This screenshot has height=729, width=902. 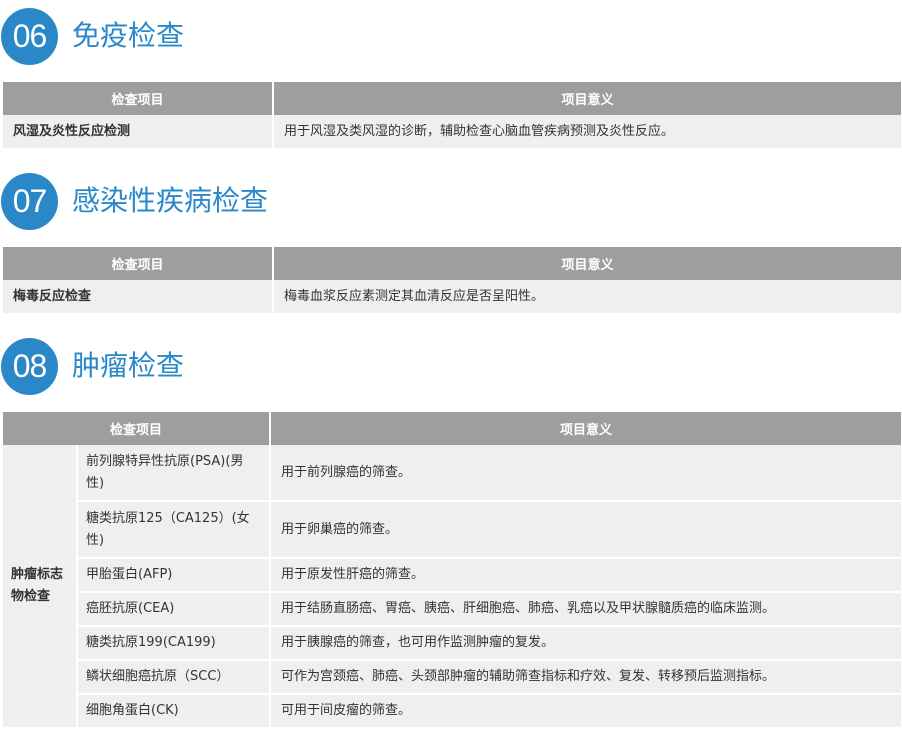 I want to click on table-row: 糖类抗原125（CA125）(女性) 用于卵巢癌的筛查。, so click(x=452, y=530).